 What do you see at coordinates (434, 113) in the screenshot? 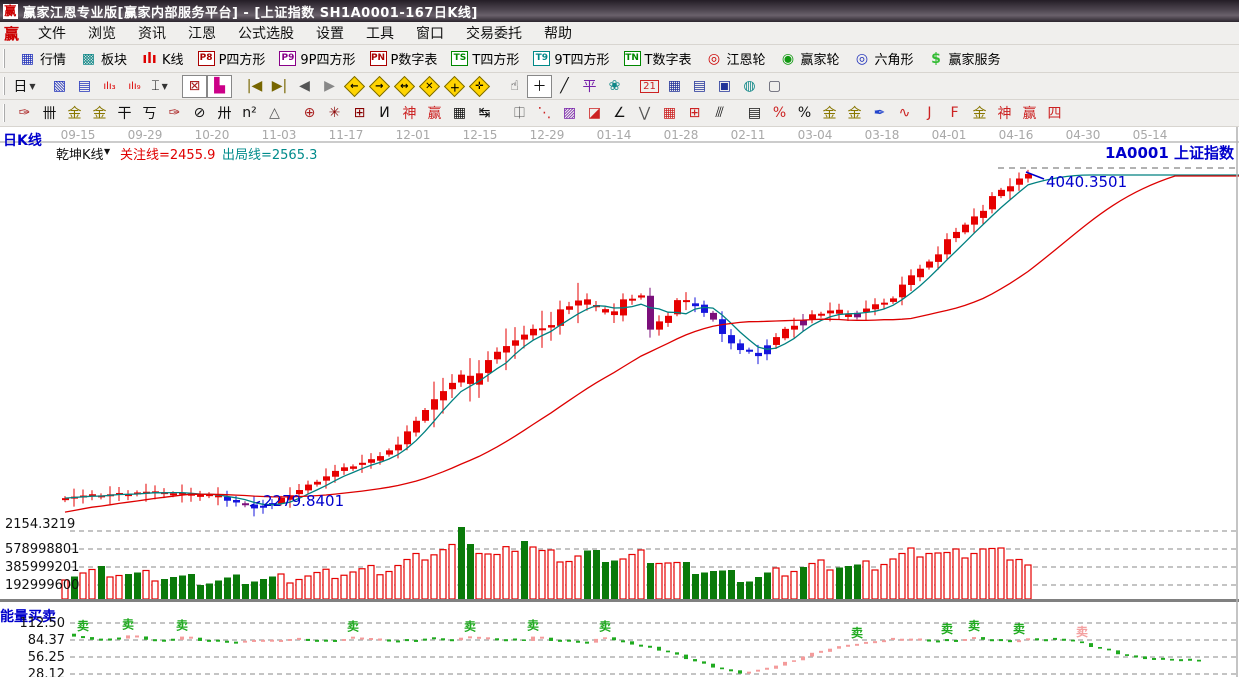
I see `ying-tool-icon: 赢` at bounding box center [434, 113].